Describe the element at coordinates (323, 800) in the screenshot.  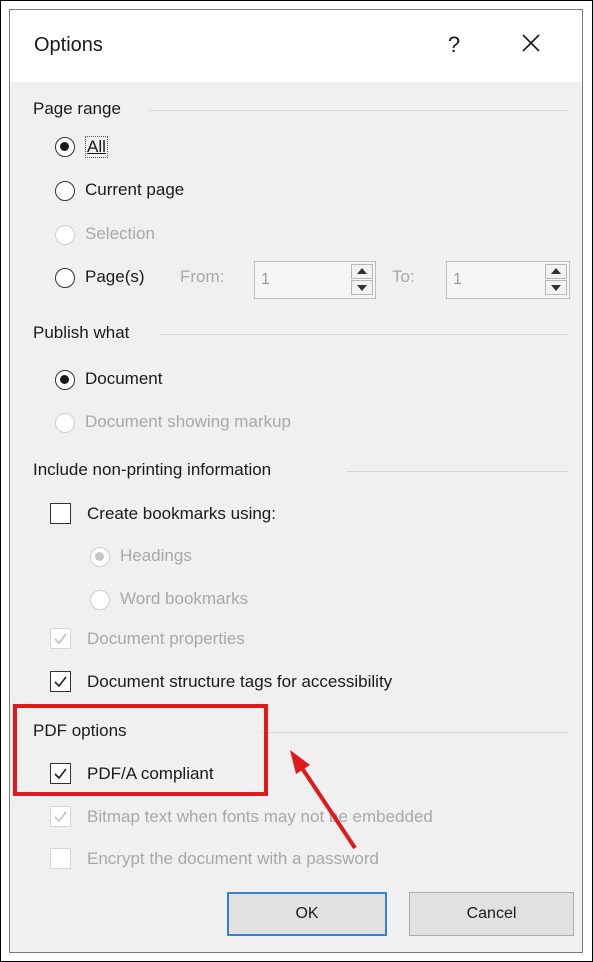
I see `annotation-arrow-icon` at that location.